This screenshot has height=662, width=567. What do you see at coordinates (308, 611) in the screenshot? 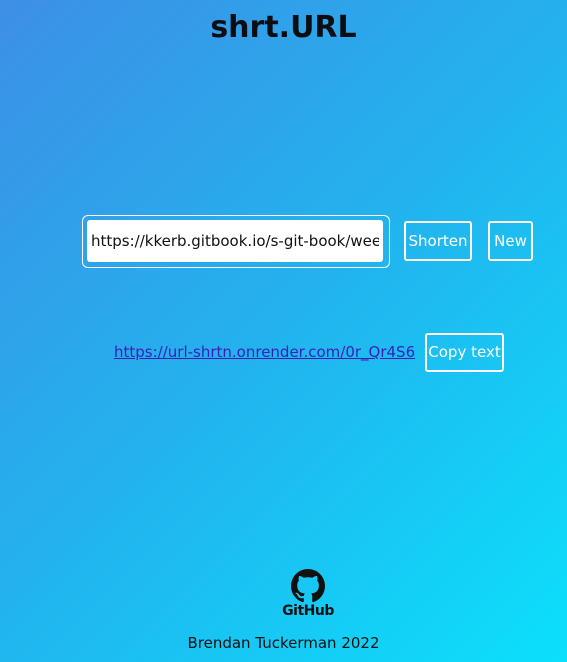
I see `github-label: GitHub` at bounding box center [308, 611].